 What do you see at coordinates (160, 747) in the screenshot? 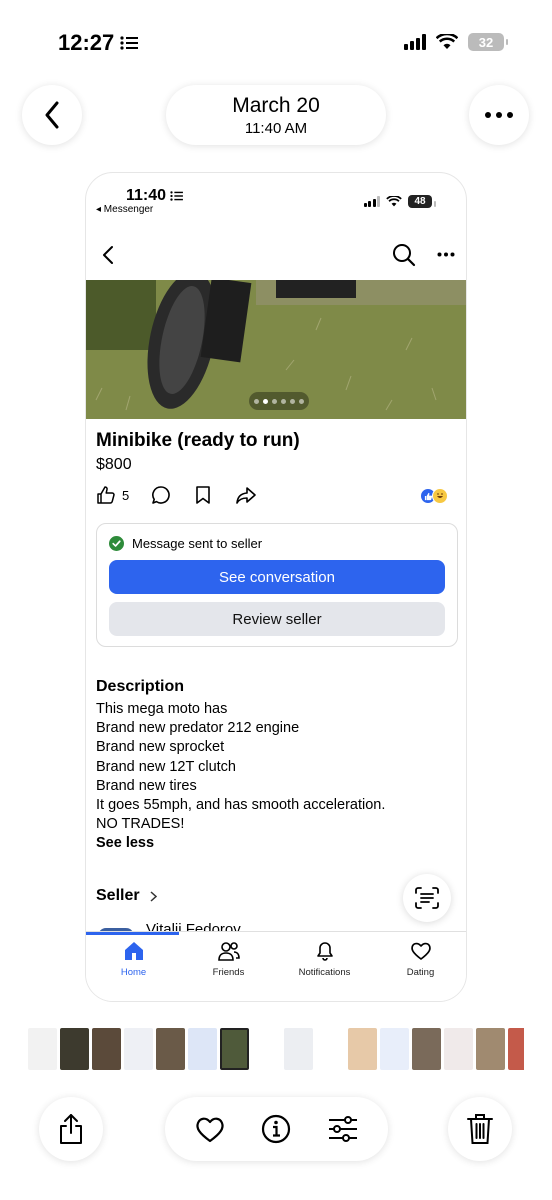
I see `description-line: Brand new sprocket` at bounding box center [160, 747].